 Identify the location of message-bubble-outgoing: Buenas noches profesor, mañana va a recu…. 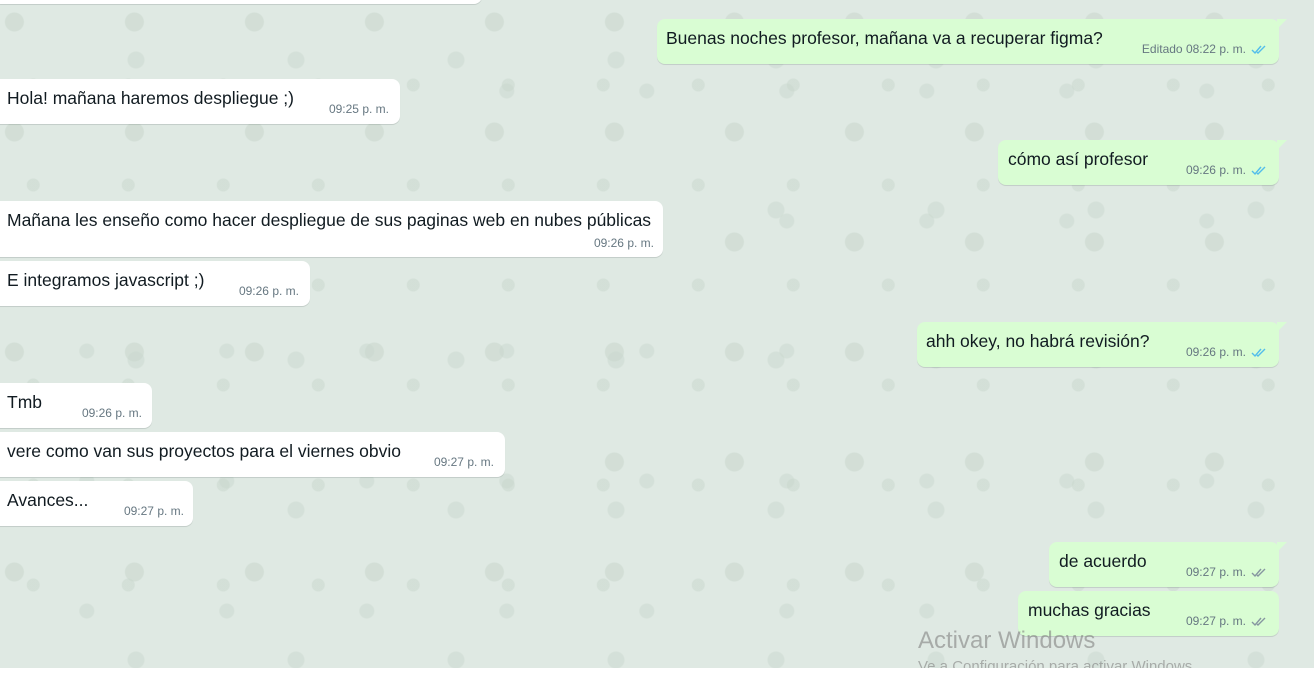
(972, 41).